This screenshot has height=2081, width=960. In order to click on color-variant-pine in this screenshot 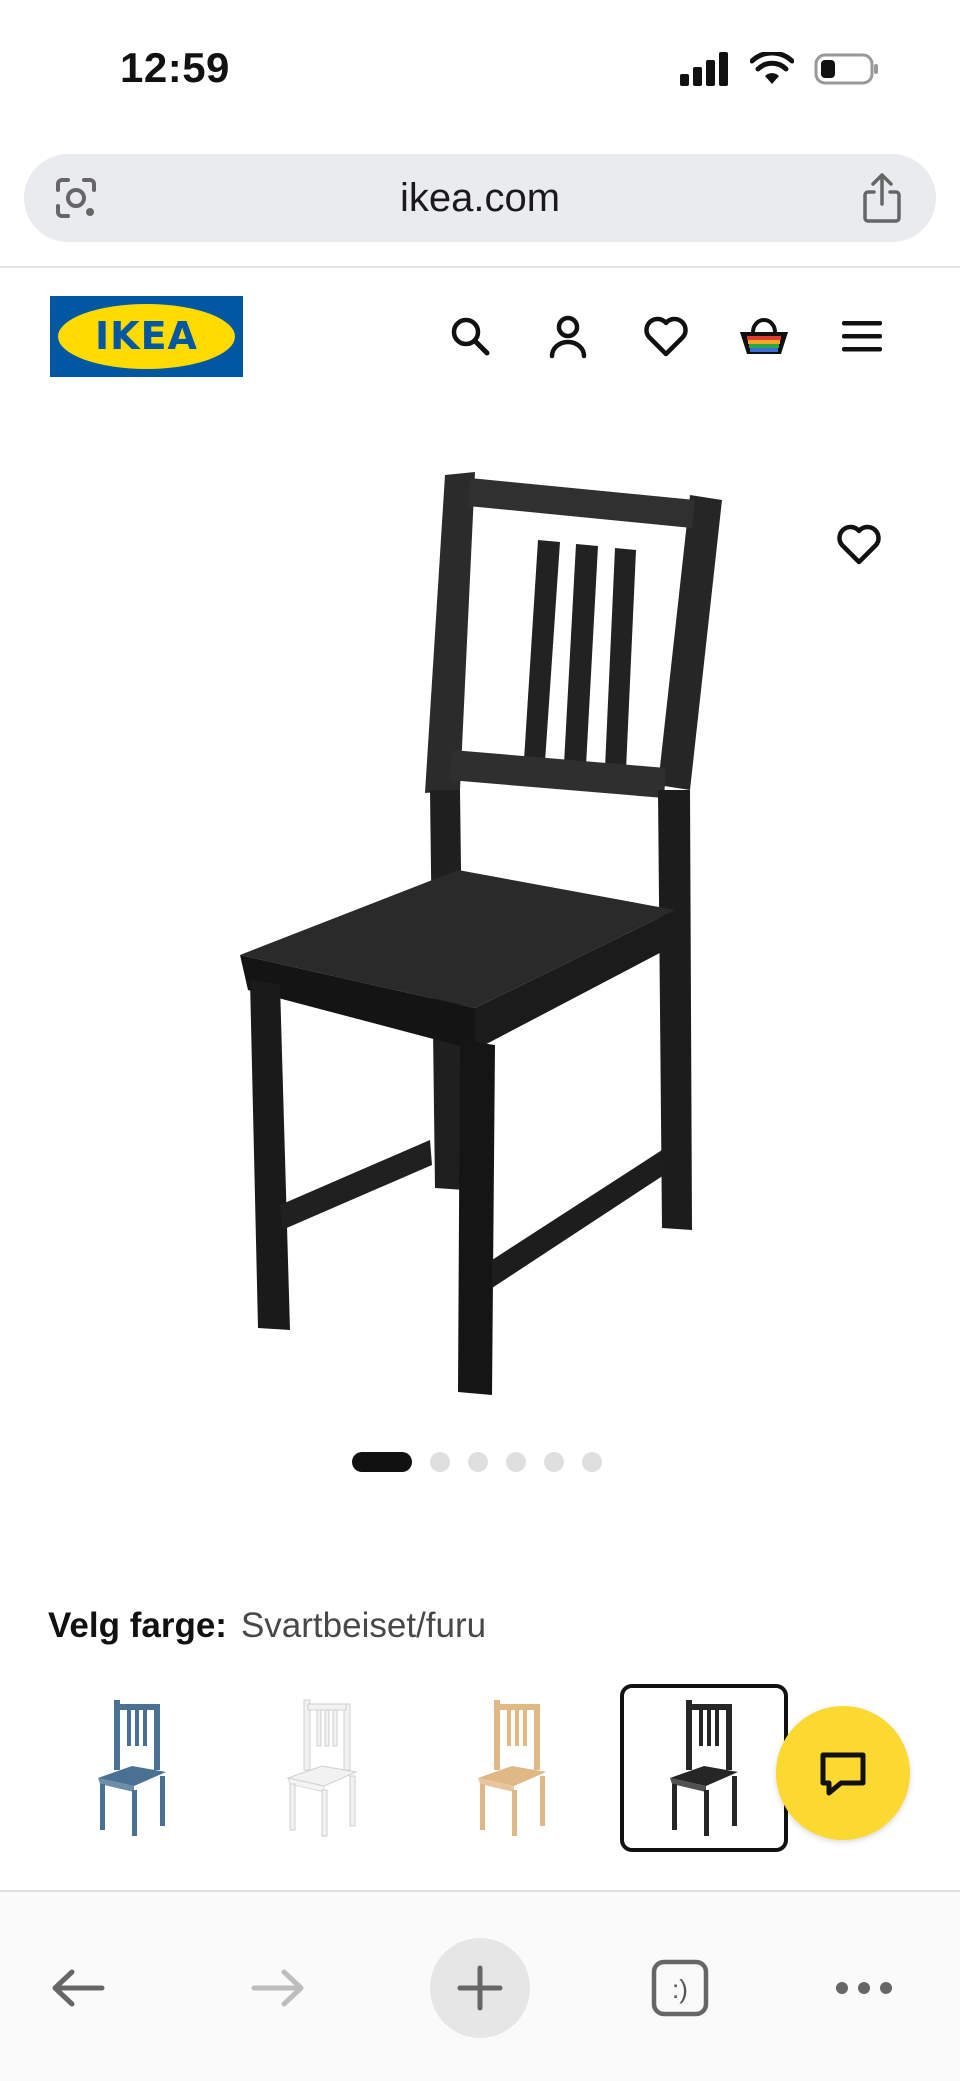, I will do `click(512, 1768)`.